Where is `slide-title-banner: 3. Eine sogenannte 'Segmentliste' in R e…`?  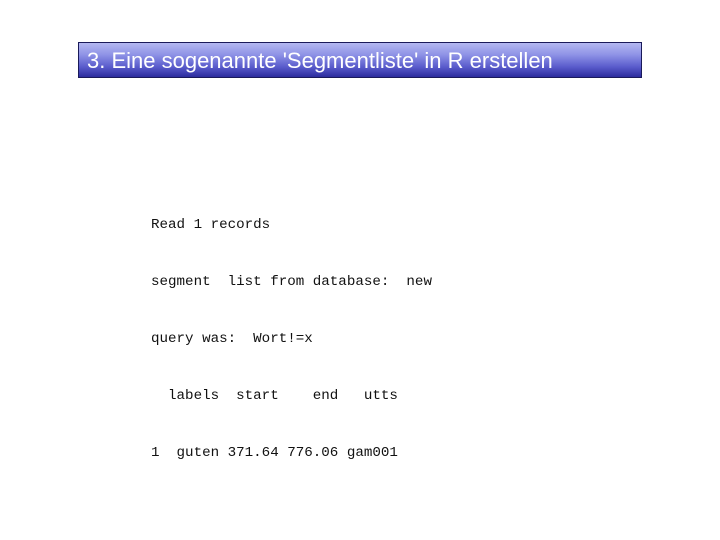
slide-title-banner: 3. Eine sogenannte 'Segmentliste' in R e… is located at coordinates (360, 60).